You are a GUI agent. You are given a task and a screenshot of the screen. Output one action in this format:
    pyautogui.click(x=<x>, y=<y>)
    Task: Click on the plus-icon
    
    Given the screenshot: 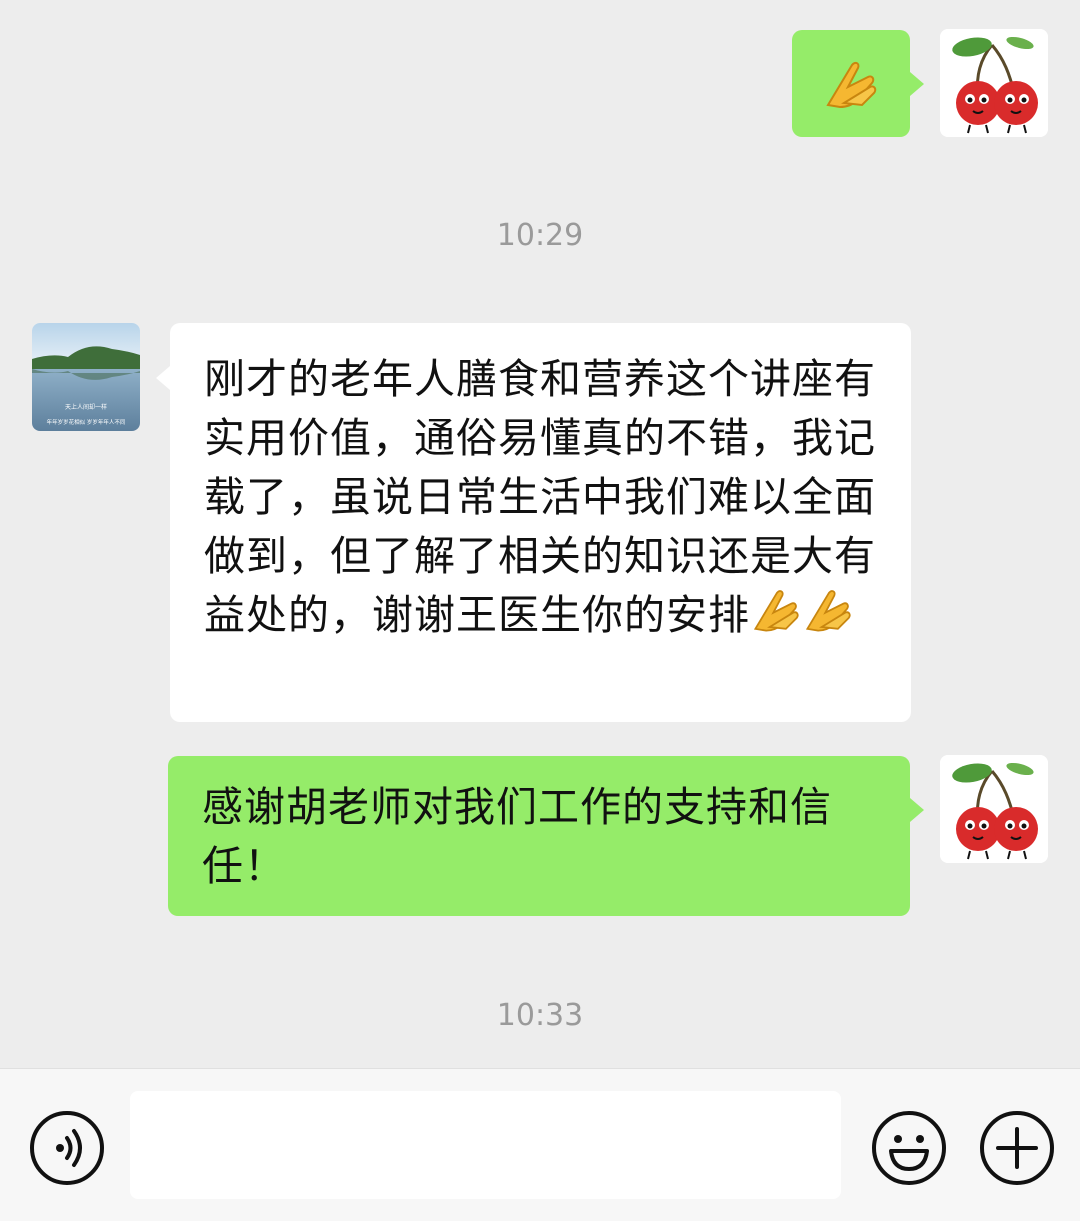 What is the action you would take?
    pyautogui.click(x=1017, y=1148)
    